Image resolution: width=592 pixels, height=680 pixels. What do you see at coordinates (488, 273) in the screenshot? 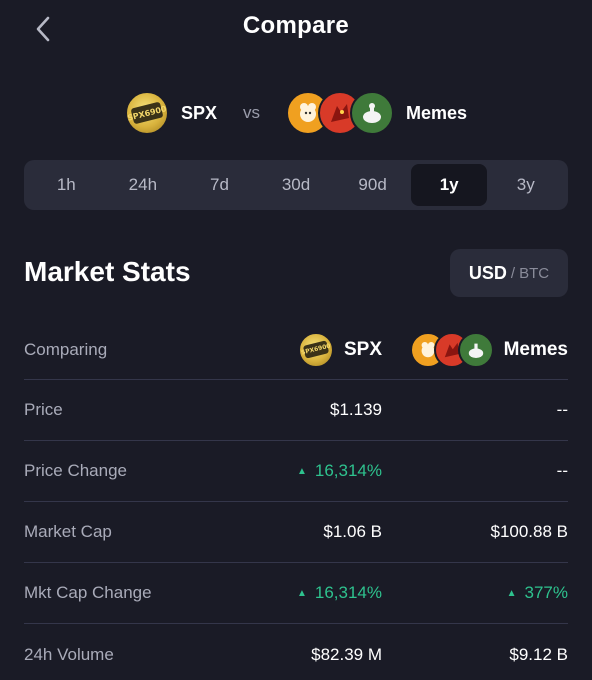
I see `currency-usd: USD` at bounding box center [488, 273].